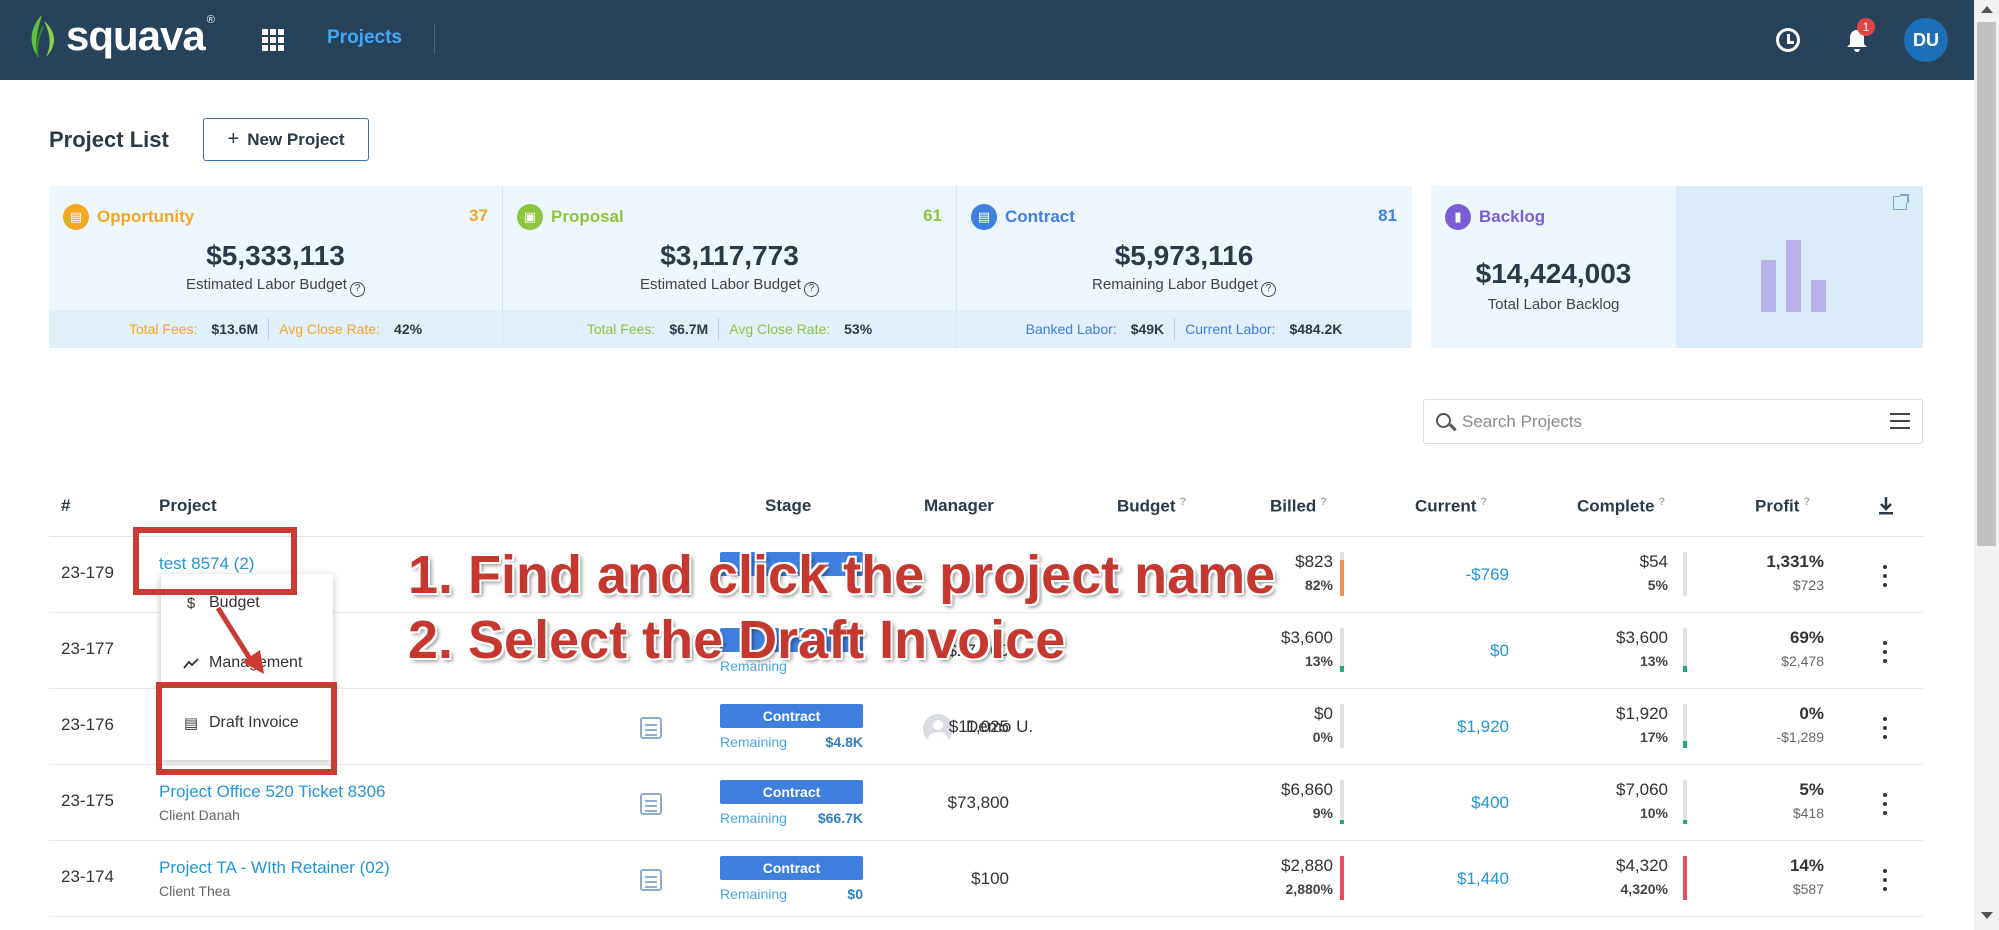 The image size is (1999, 930). What do you see at coordinates (1490, 803) in the screenshot?
I see `current-value: $400` at bounding box center [1490, 803].